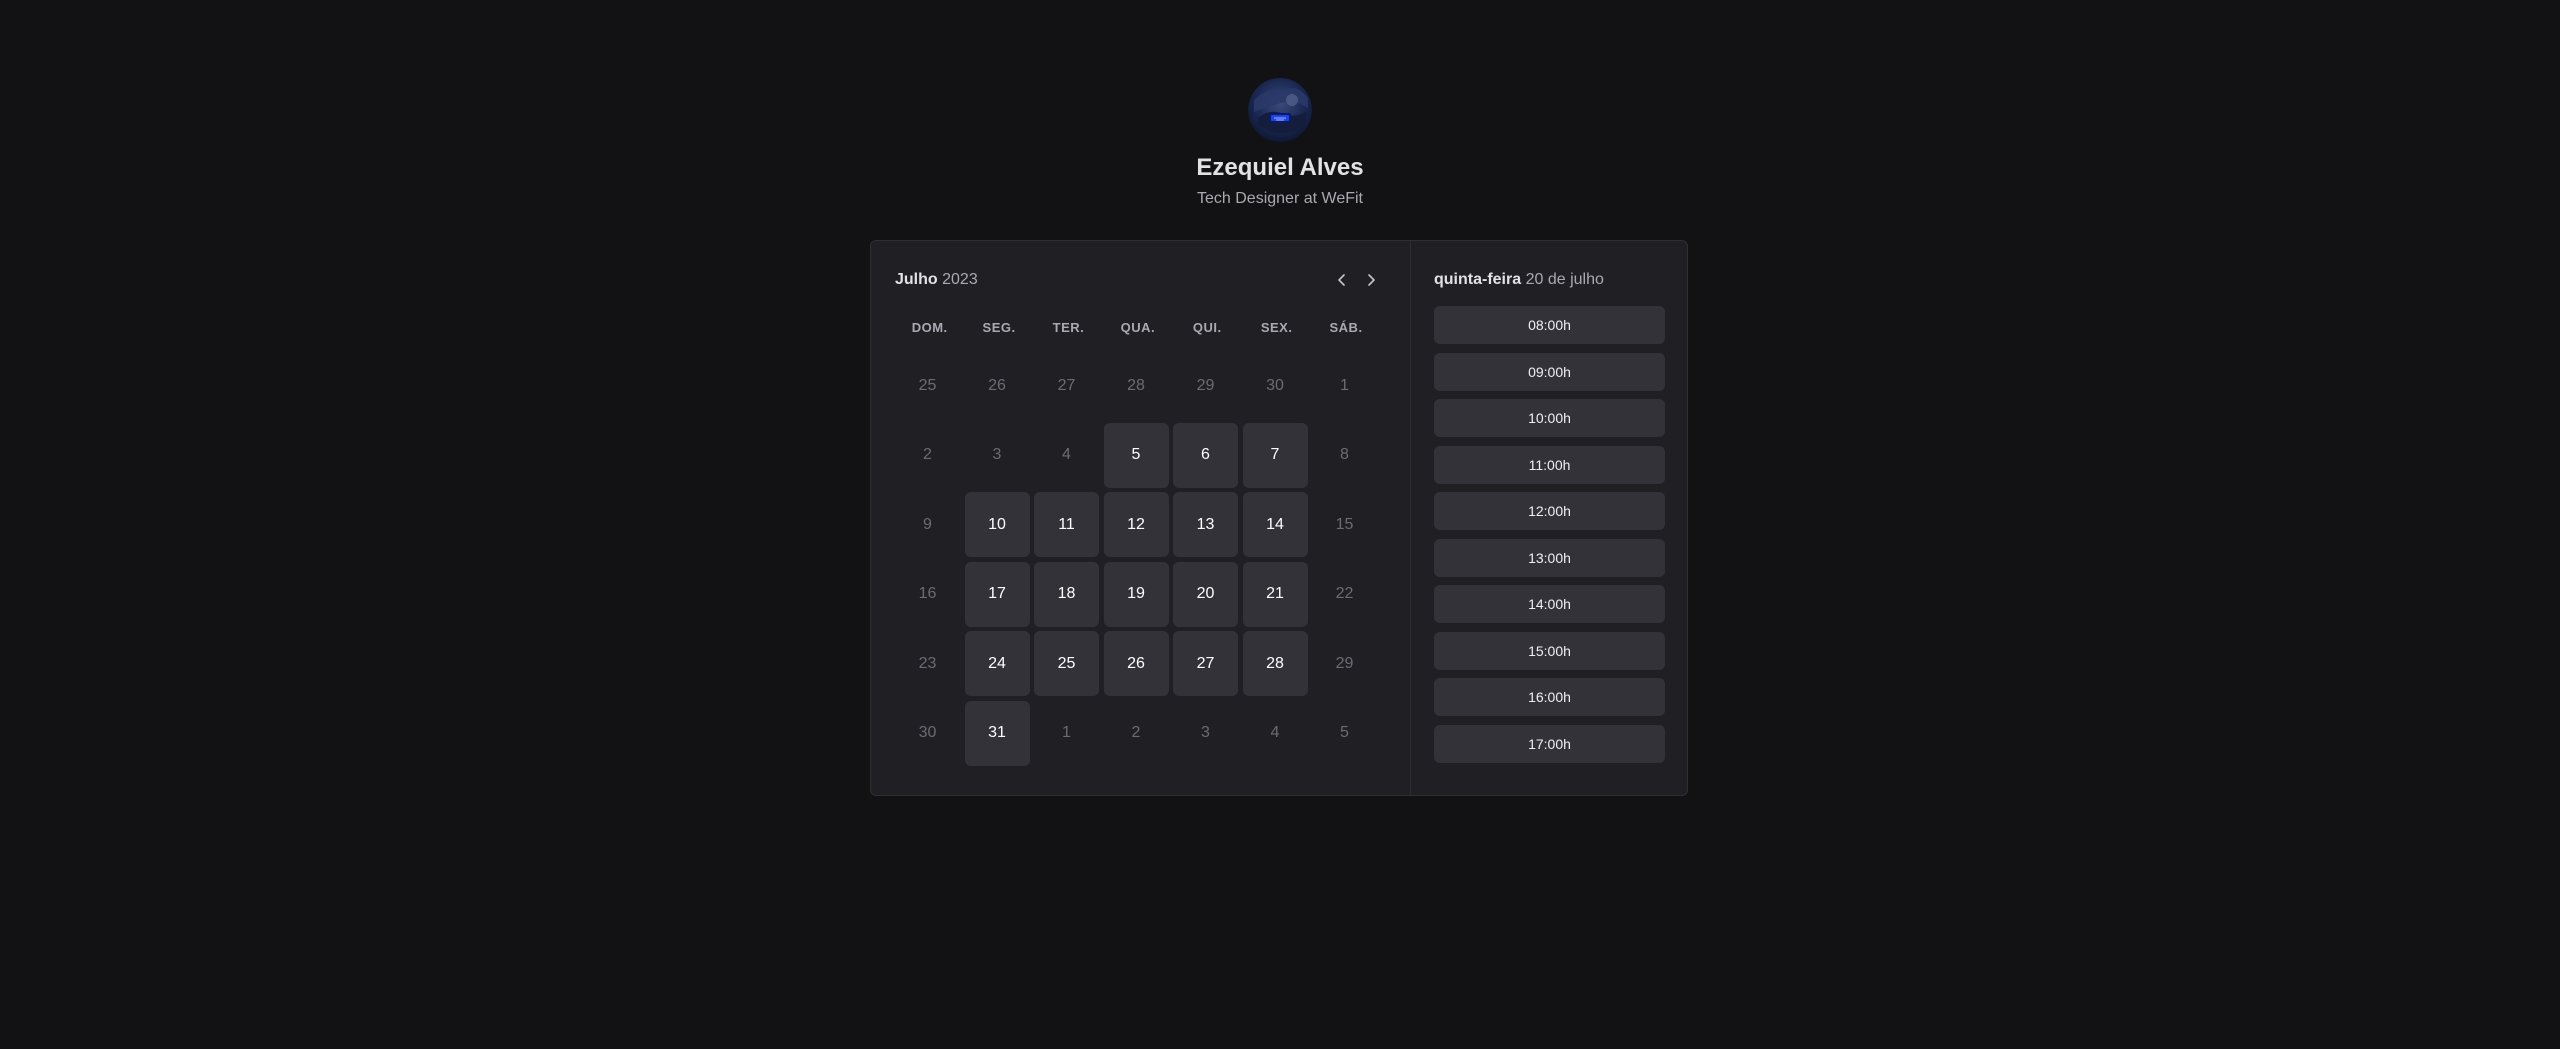 This screenshot has height=1049, width=2560. I want to click on weekday-label: SEG., so click(999, 327).